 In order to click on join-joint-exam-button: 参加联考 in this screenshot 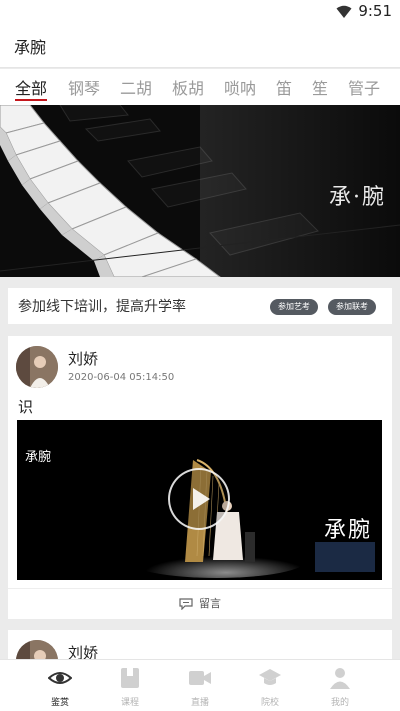, I will do `click(352, 307)`.